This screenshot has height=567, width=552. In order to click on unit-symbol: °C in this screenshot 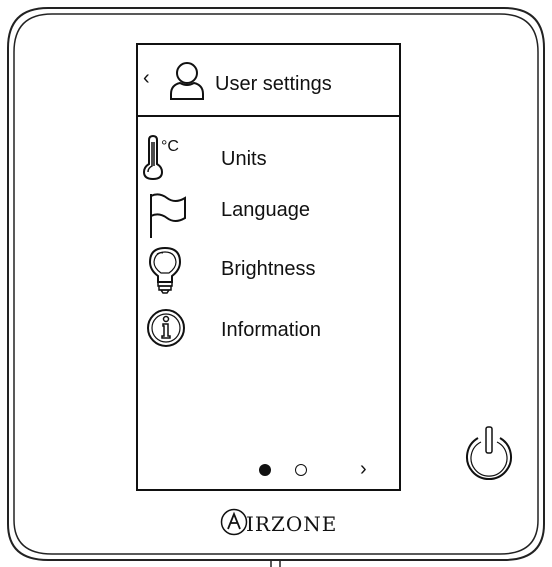, I will do `click(170, 146)`.